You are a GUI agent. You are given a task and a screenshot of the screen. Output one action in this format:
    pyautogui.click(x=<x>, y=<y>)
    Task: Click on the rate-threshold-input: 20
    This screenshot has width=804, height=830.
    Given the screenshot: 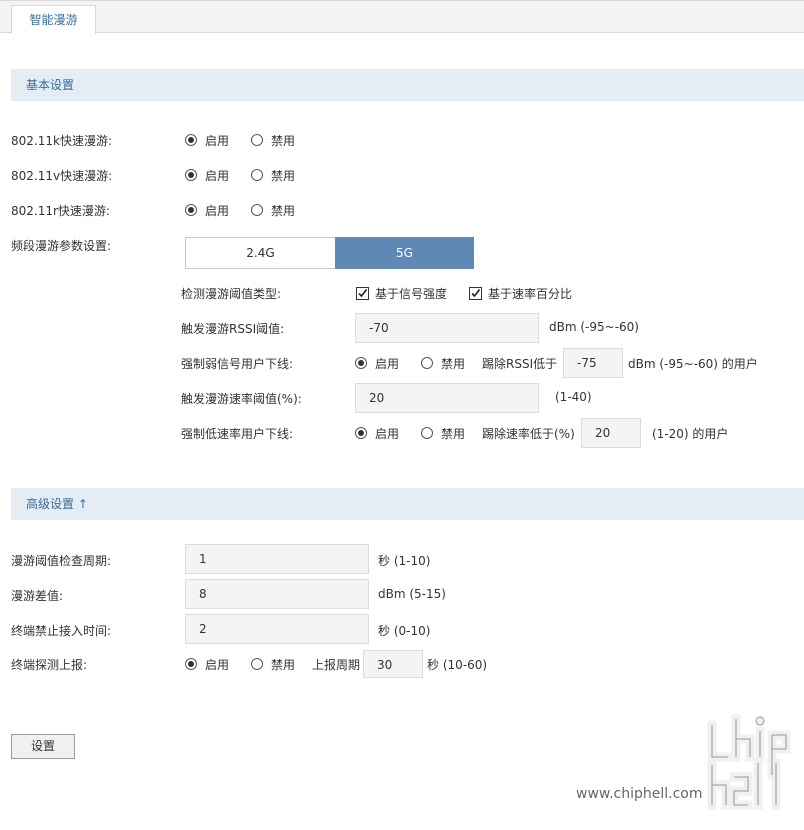 What is the action you would take?
    pyautogui.click(x=447, y=398)
    